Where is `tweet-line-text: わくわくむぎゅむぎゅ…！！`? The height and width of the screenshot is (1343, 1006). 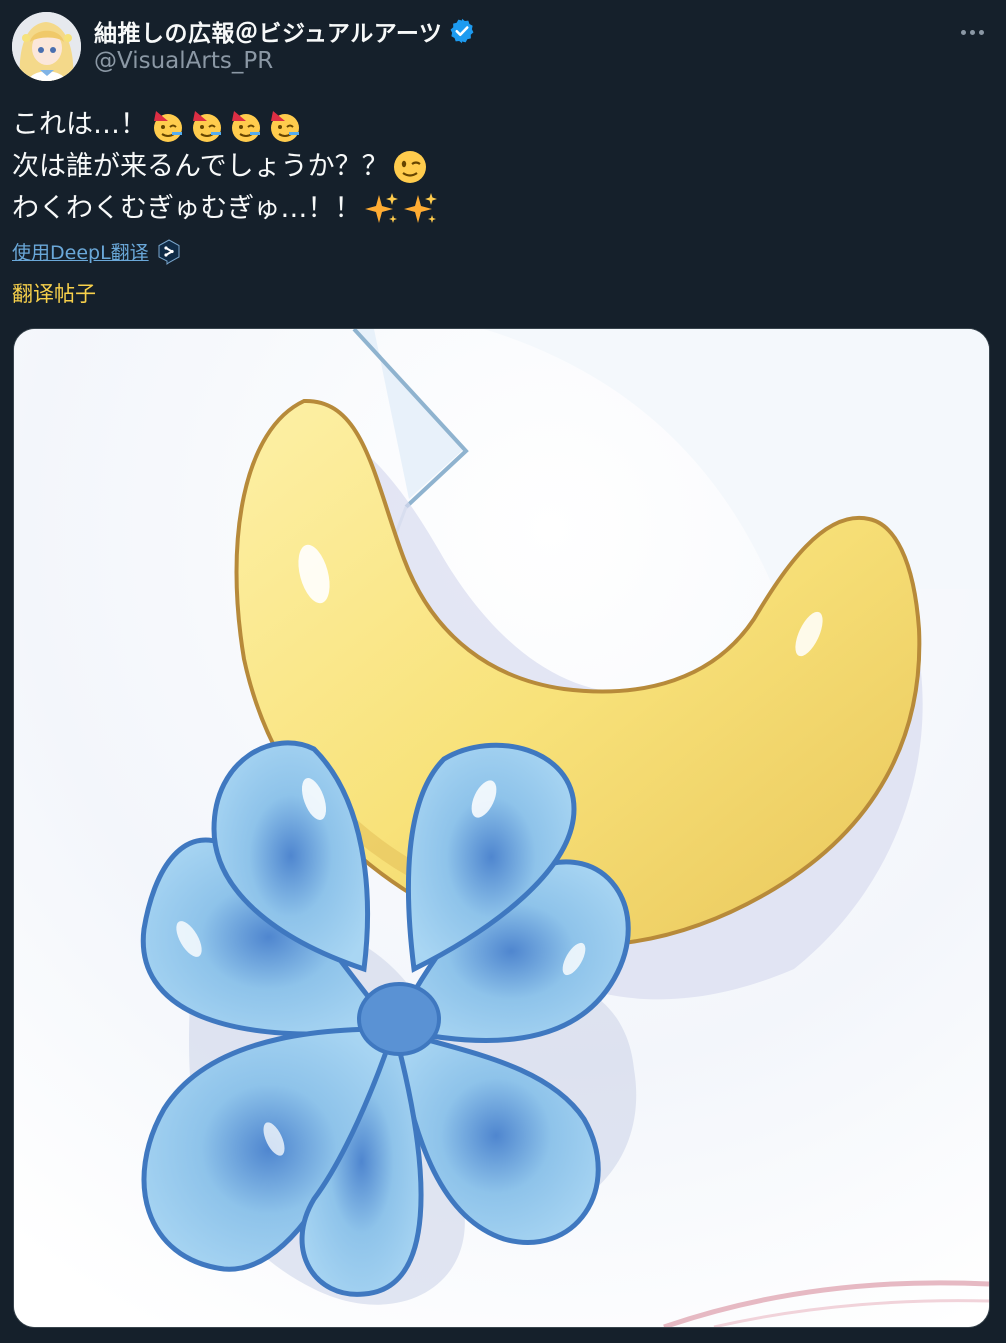
tweet-line-text: わくわくむぎゅむぎゅ…！！ is located at coordinates (187, 208).